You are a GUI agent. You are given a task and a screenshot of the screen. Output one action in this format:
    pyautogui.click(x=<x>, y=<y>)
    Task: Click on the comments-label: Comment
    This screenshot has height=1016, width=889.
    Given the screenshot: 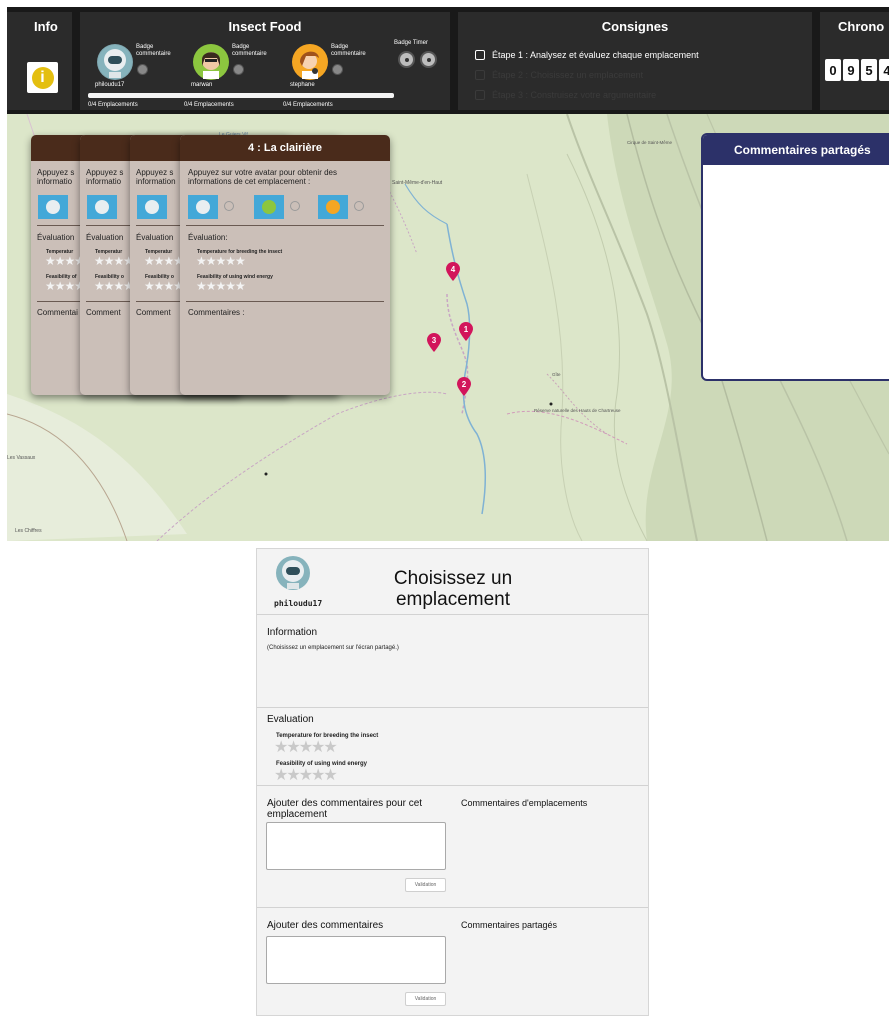 What is the action you would take?
    pyautogui.click(x=103, y=312)
    